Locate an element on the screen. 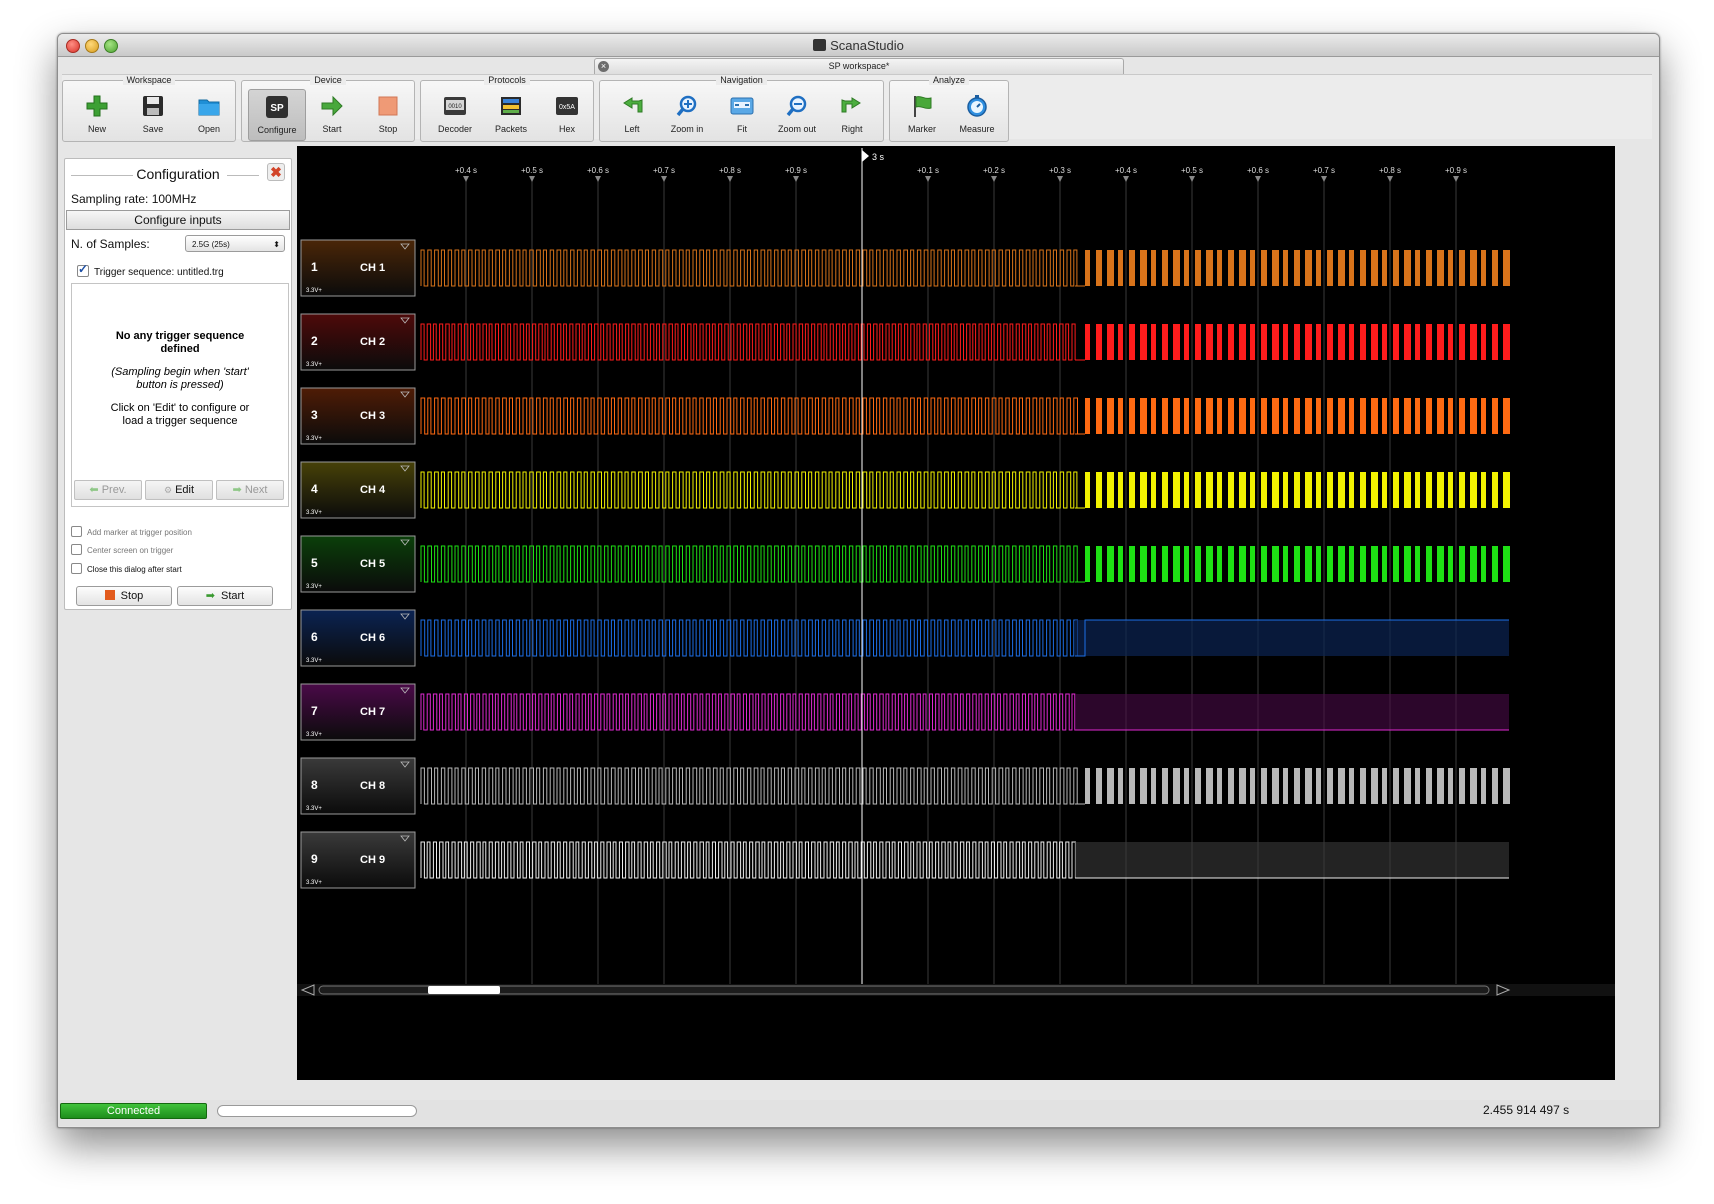  configure-button: SP Configure is located at coordinates (277, 115).